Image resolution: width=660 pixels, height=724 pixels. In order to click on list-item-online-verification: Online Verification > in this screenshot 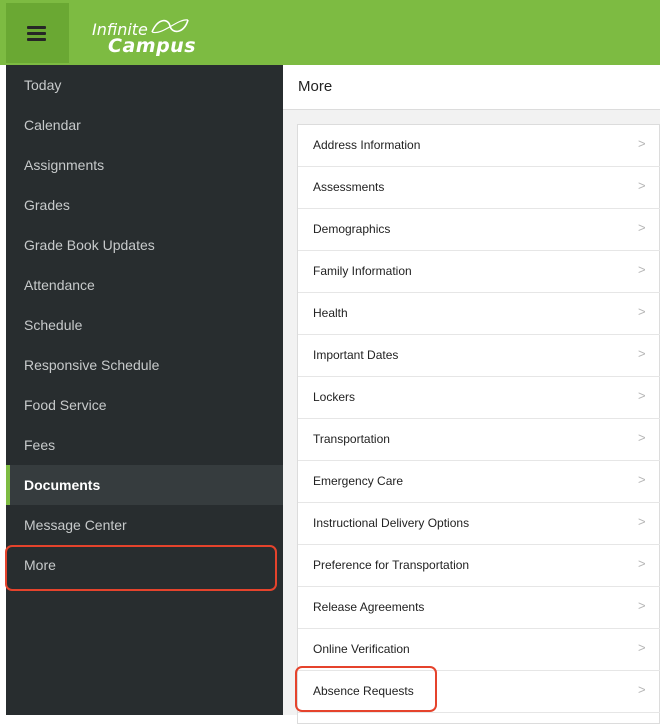, I will do `click(479, 650)`.